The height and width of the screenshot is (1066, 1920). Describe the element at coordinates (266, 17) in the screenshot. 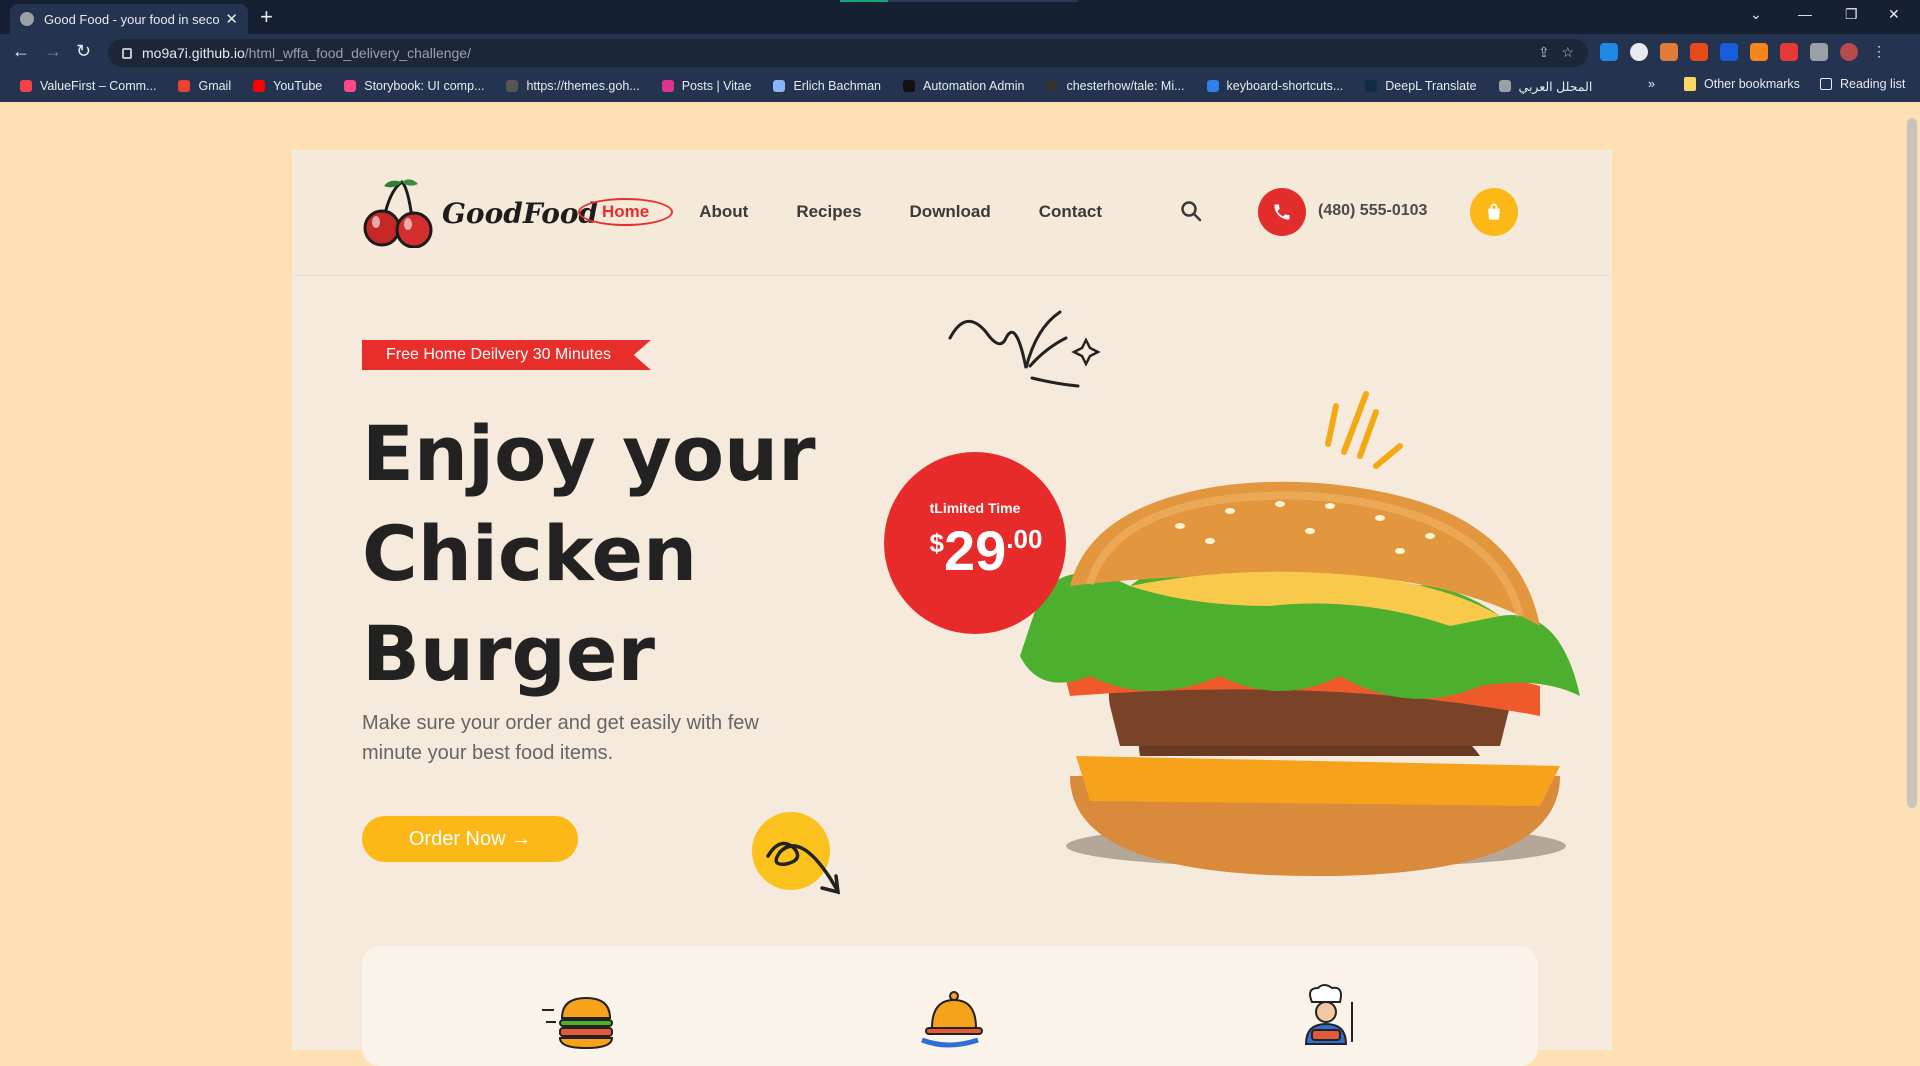

I see `new-tab-button: +` at that location.